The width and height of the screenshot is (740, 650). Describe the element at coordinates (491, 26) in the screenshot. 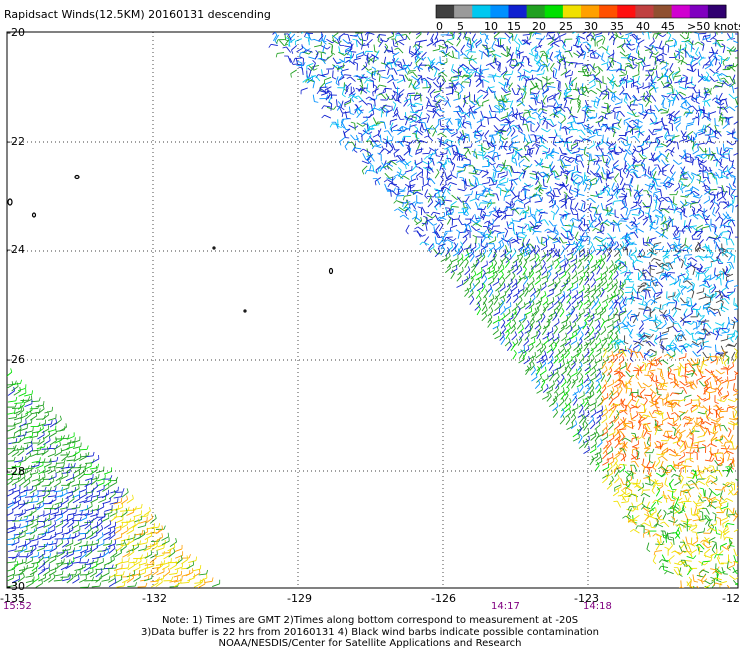

I see `legend-label: 10` at that location.